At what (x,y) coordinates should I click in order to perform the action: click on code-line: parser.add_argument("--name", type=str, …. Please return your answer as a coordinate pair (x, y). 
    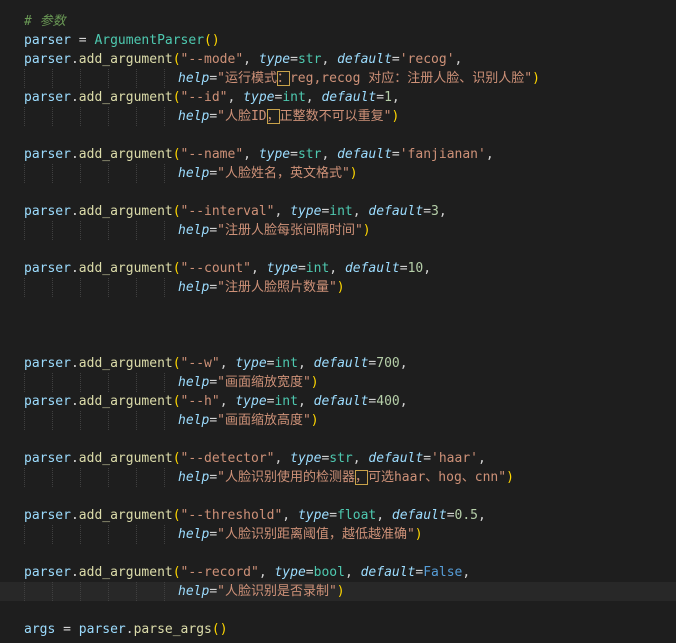
    Looking at the image, I should click on (338, 154).